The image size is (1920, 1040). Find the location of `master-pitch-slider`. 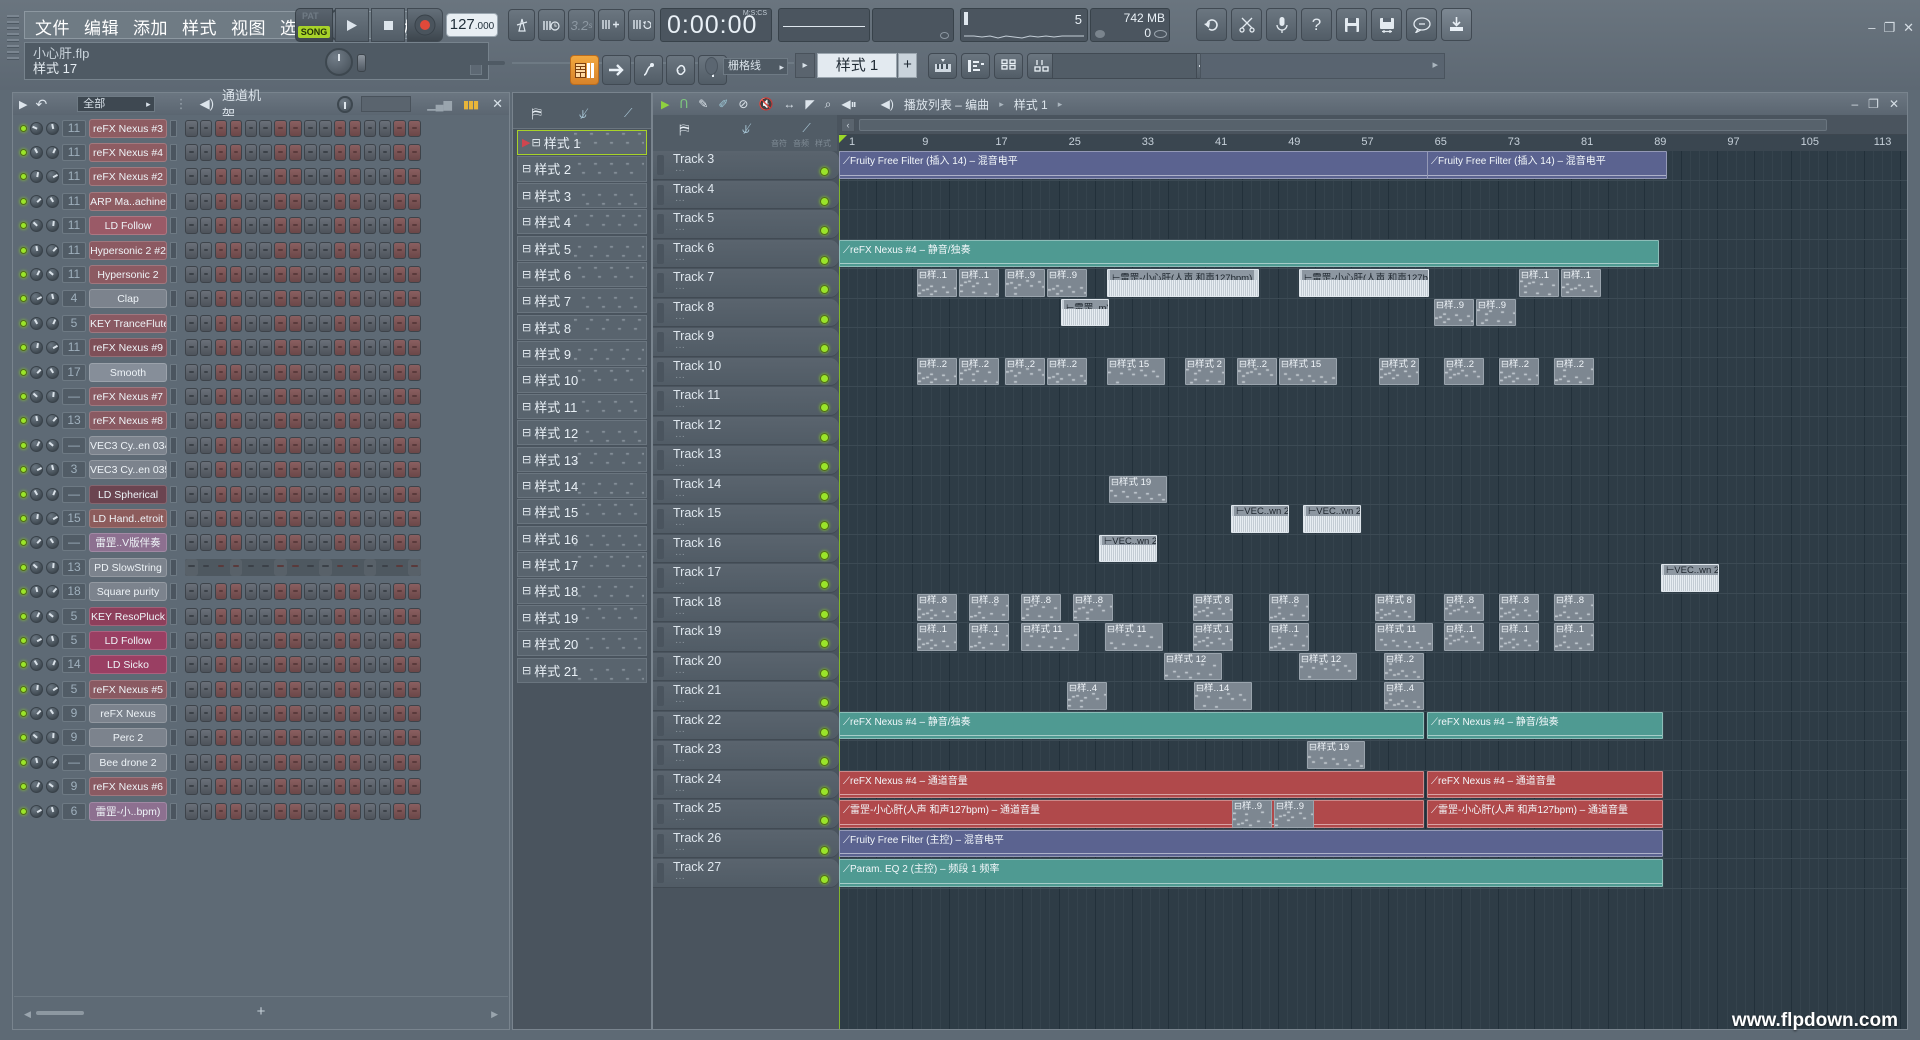

master-pitch-slider is located at coordinates (431, 63).